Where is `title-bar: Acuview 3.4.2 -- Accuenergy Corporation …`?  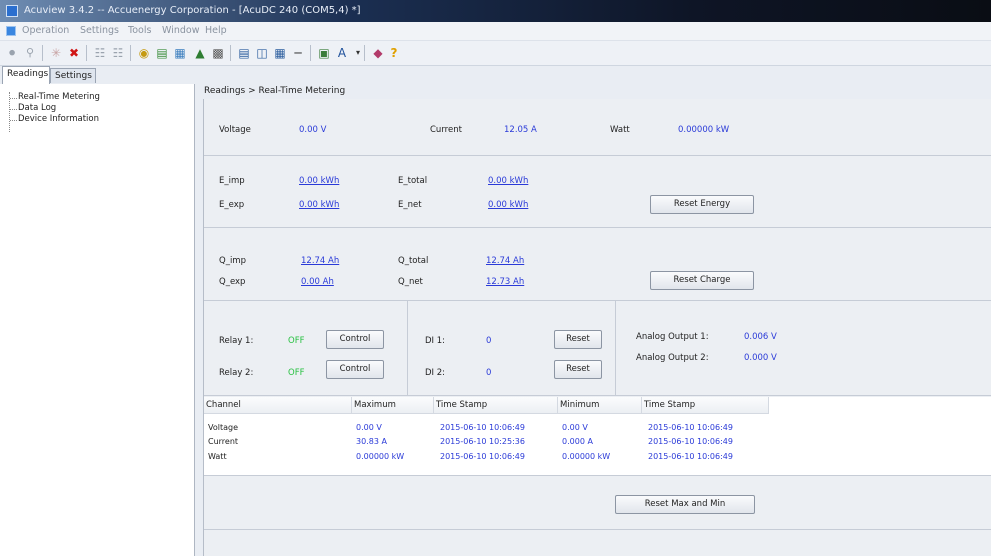 title-bar: Acuview 3.4.2 -- Accuenergy Corporation … is located at coordinates (495, 11).